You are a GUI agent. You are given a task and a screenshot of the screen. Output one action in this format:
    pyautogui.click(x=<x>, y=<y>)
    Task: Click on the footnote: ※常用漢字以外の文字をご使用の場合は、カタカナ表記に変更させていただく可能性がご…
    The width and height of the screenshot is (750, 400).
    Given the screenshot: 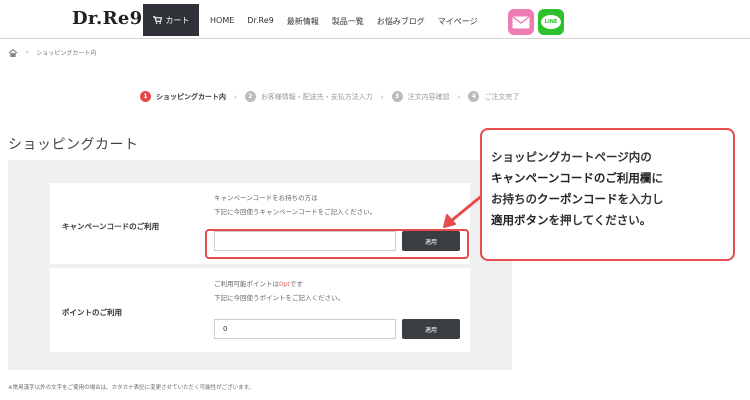 What is the action you would take?
    pyautogui.click(x=131, y=388)
    